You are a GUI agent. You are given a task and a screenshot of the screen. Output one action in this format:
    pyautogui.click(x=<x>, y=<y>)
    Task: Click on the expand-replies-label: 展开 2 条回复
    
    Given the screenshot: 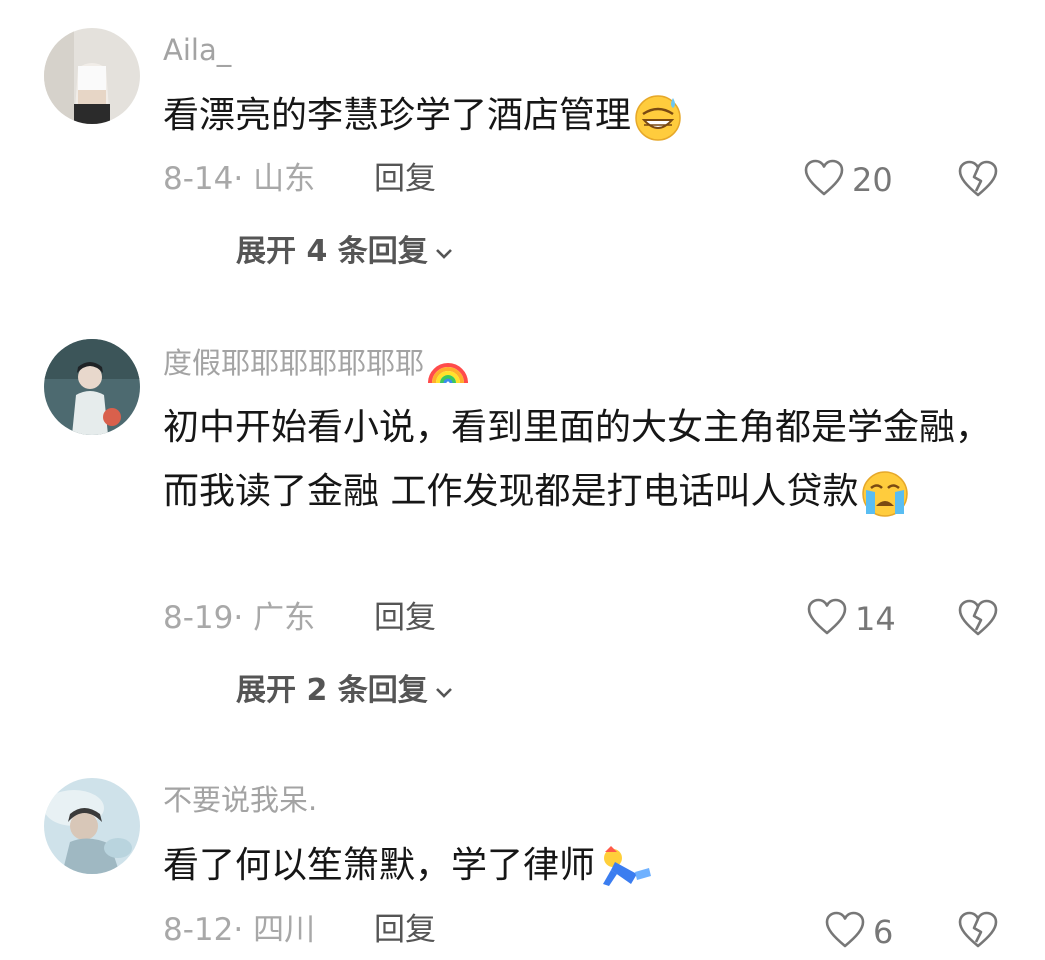 What is the action you would take?
    pyautogui.click(x=332, y=690)
    